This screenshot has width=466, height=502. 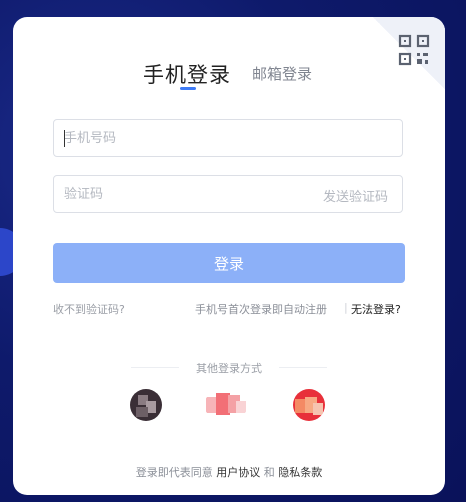 What do you see at coordinates (229, 263) in the screenshot?
I see `login-button: 登录` at bounding box center [229, 263].